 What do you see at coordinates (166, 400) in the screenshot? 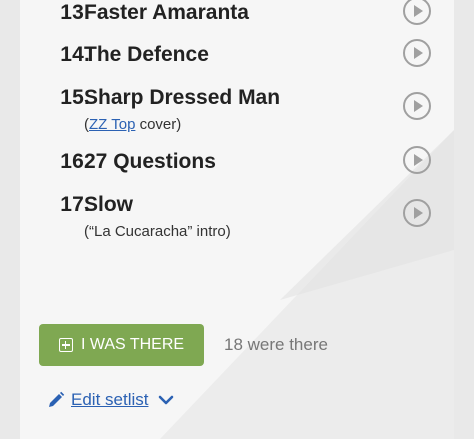
I see `chevron-down-icon` at bounding box center [166, 400].